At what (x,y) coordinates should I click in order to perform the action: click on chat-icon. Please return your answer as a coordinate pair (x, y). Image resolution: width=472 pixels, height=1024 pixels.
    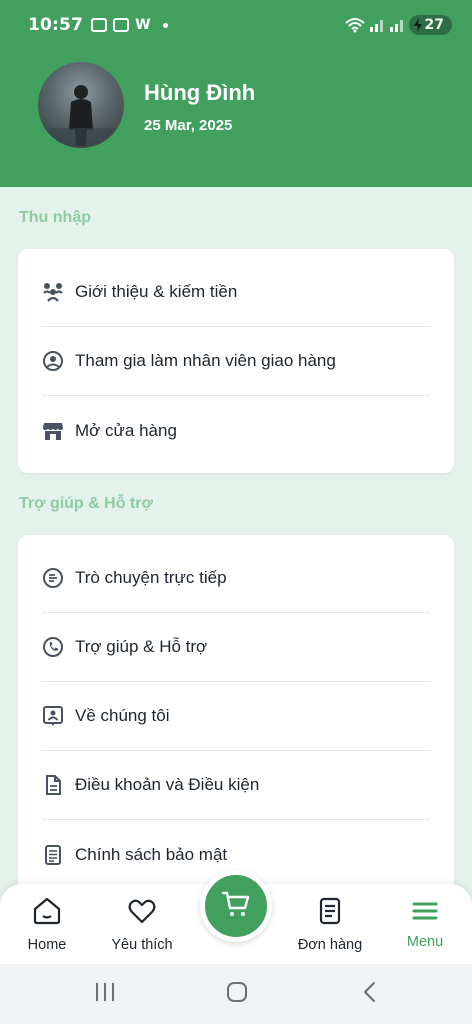
    Looking at the image, I should click on (53, 578).